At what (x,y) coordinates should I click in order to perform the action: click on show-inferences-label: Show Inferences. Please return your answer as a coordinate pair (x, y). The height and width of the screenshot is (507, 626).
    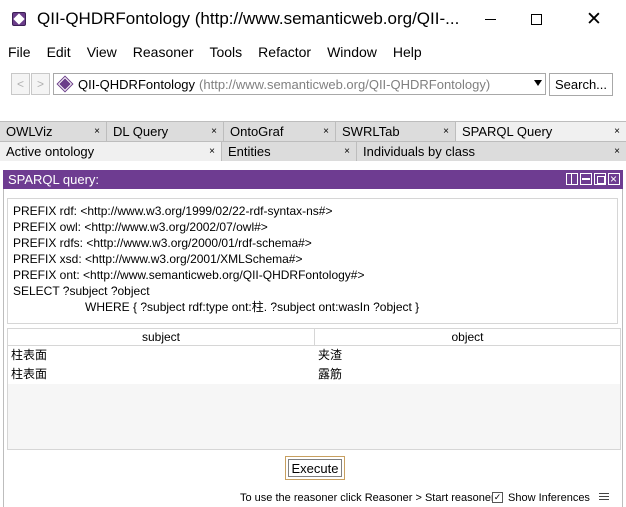
    Looking at the image, I should click on (549, 498).